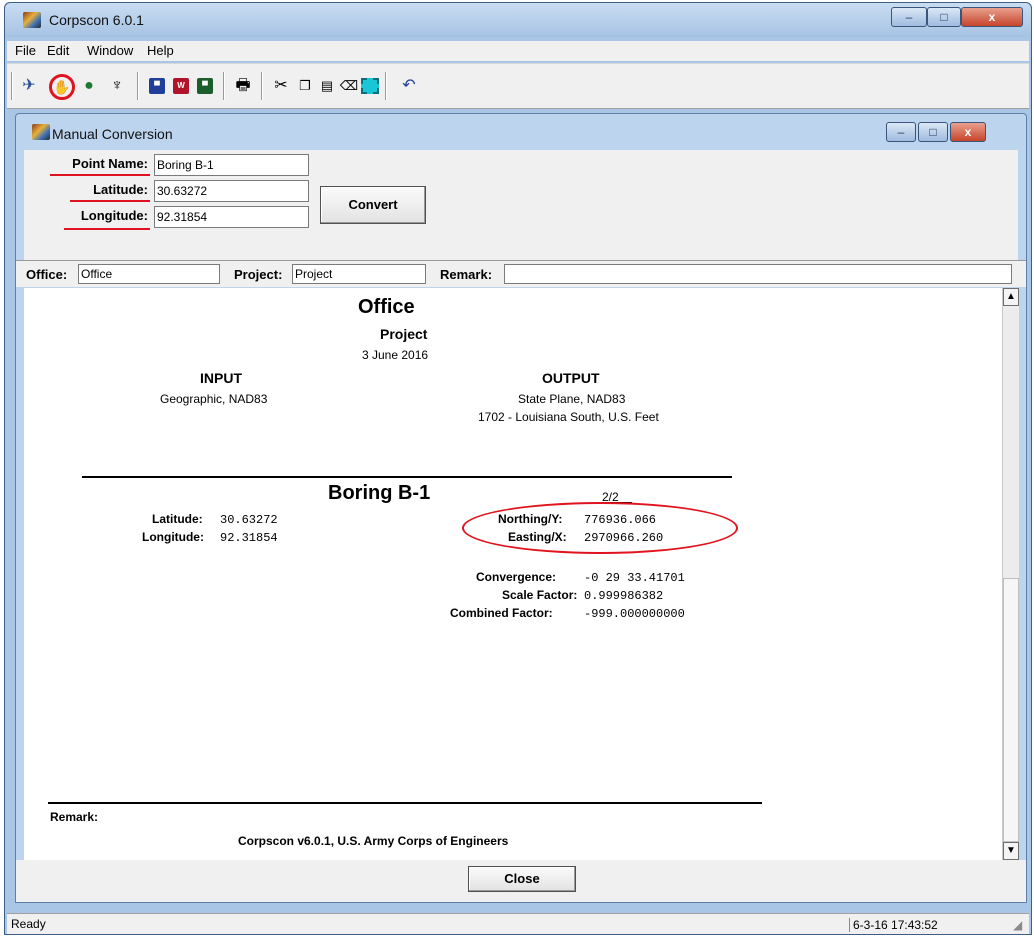 This screenshot has height=938, width=1034. Describe the element at coordinates (58, 50) in the screenshot. I see `menu-edit: Edit` at that location.